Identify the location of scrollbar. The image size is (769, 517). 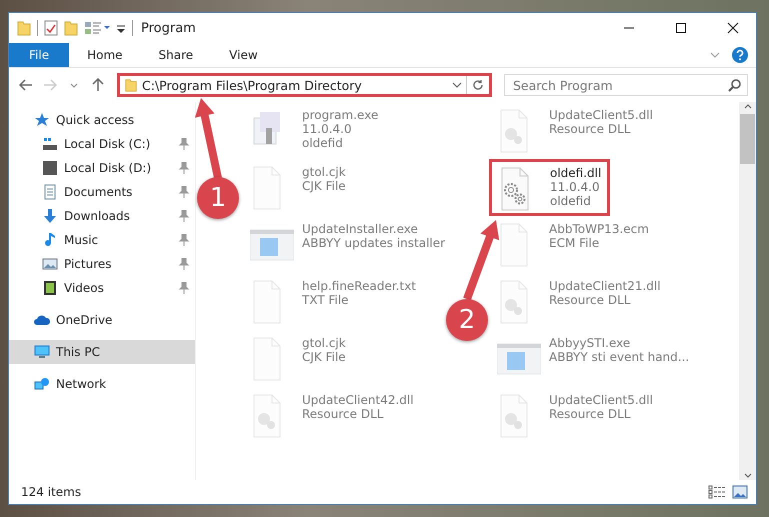
(747, 291).